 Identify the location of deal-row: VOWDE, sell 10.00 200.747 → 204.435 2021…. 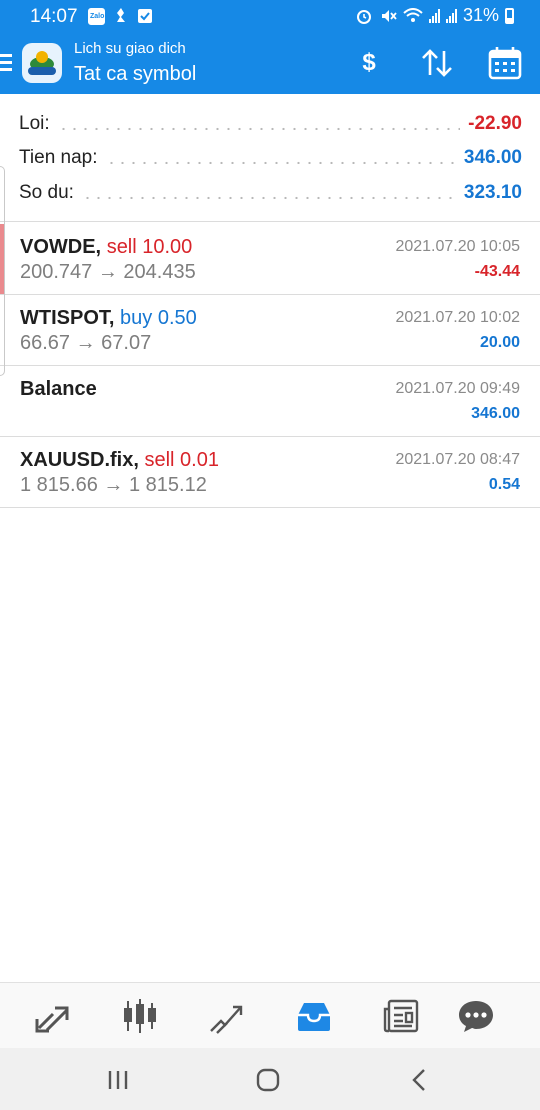
(270, 259).